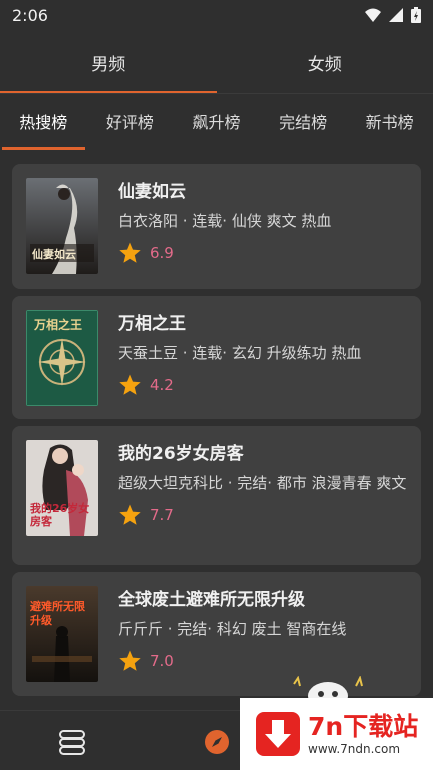 This screenshot has height=770, width=433. What do you see at coordinates (43, 123) in the screenshot?
I see `tab-hot-search: 热搜榜` at bounding box center [43, 123].